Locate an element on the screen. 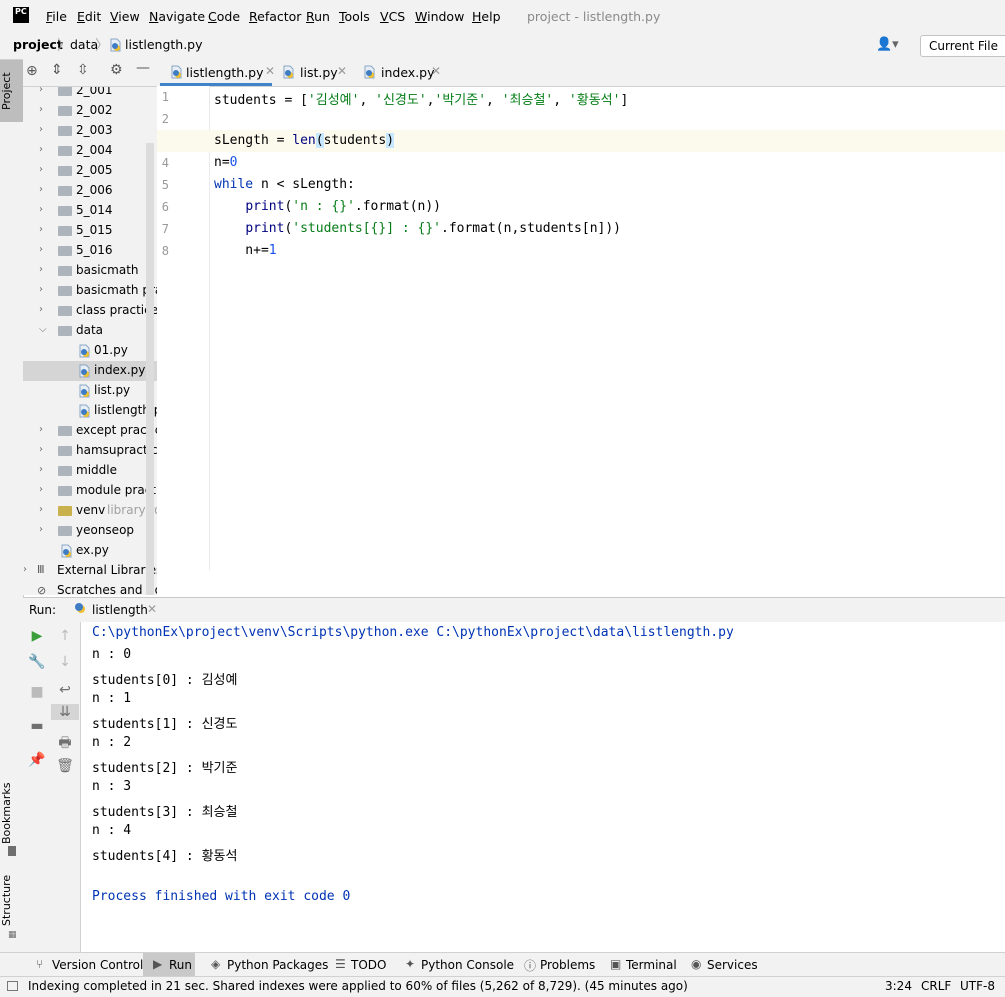  tree-item: › 5_014 is located at coordinates (90, 211).